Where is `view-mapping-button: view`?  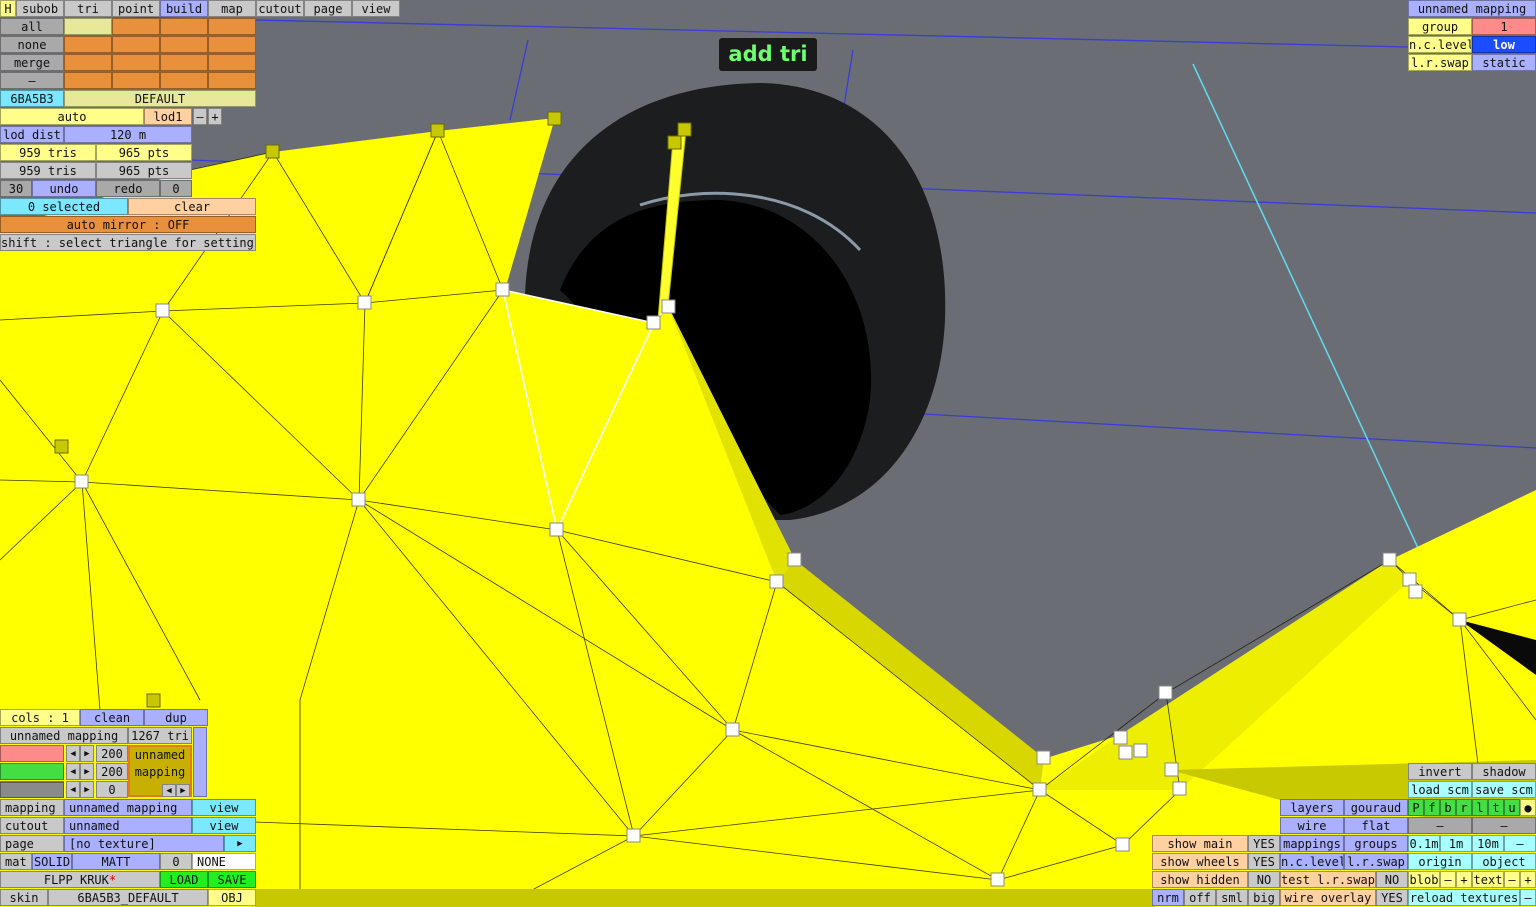 view-mapping-button: view is located at coordinates (224, 807).